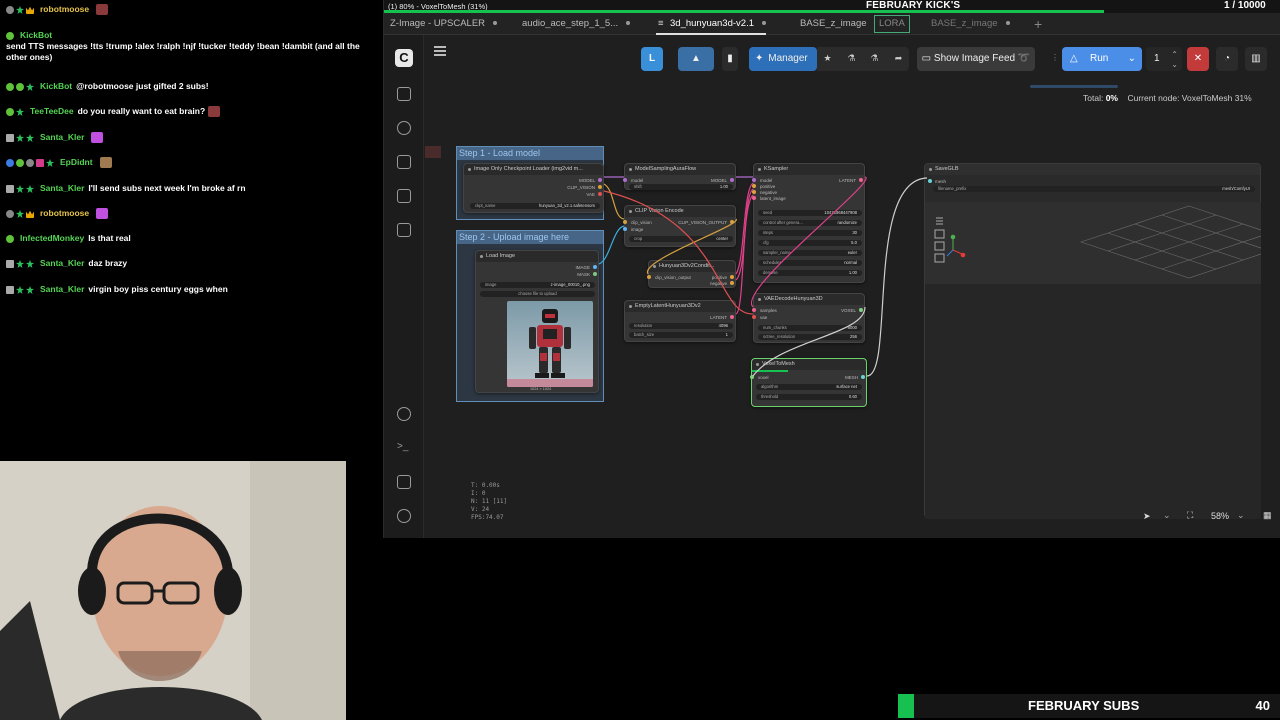  Describe the element at coordinates (810, 337) in the screenshot. I see `octree-resolution-widget: octree_resolution 256` at that location.